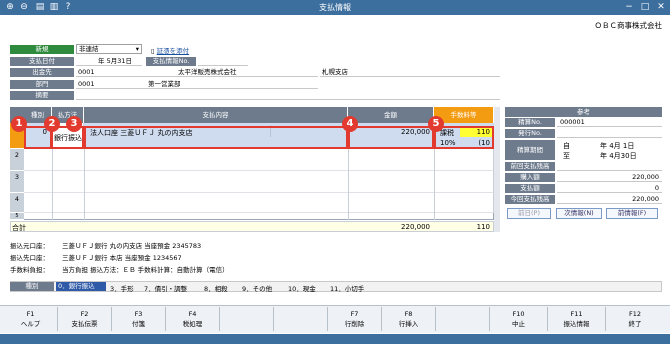  I want to click on attach-link-text: 証憑を添付, so click(173, 51).